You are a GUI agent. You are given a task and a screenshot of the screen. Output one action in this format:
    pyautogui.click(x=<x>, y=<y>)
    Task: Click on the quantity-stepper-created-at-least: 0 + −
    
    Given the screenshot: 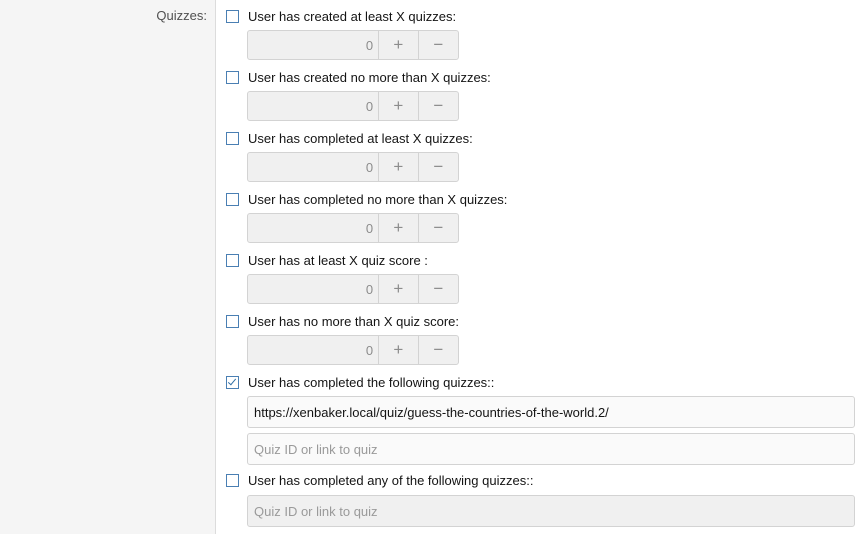 What is the action you would take?
    pyautogui.click(x=353, y=45)
    